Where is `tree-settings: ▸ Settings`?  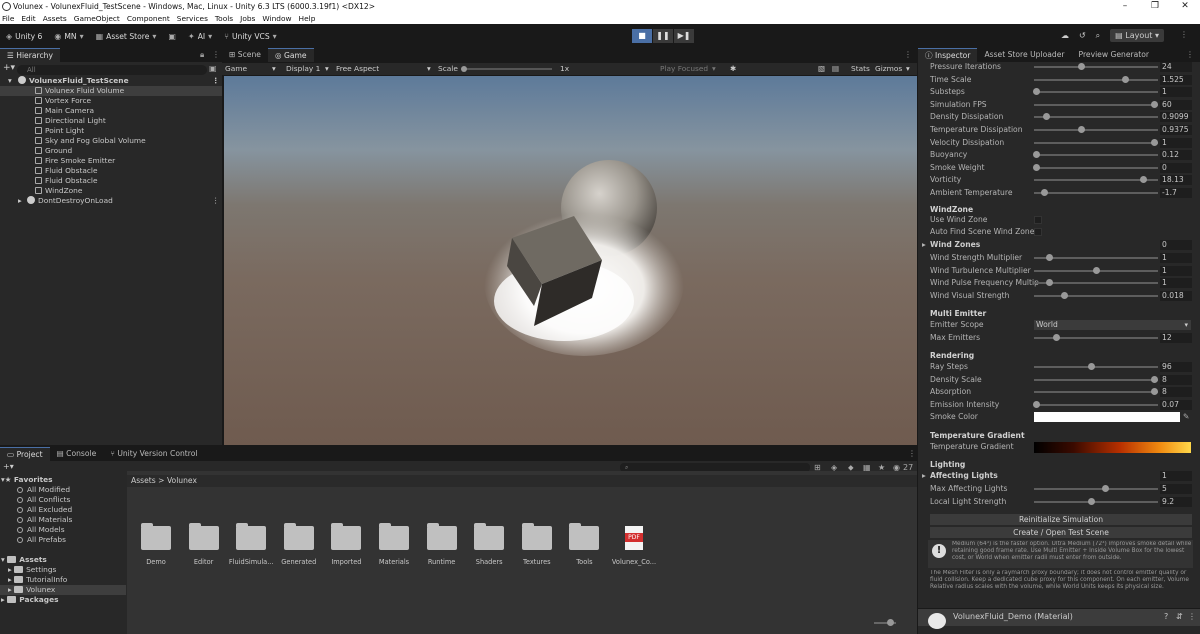 tree-settings: ▸ Settings is located at coordinates (32, 570).